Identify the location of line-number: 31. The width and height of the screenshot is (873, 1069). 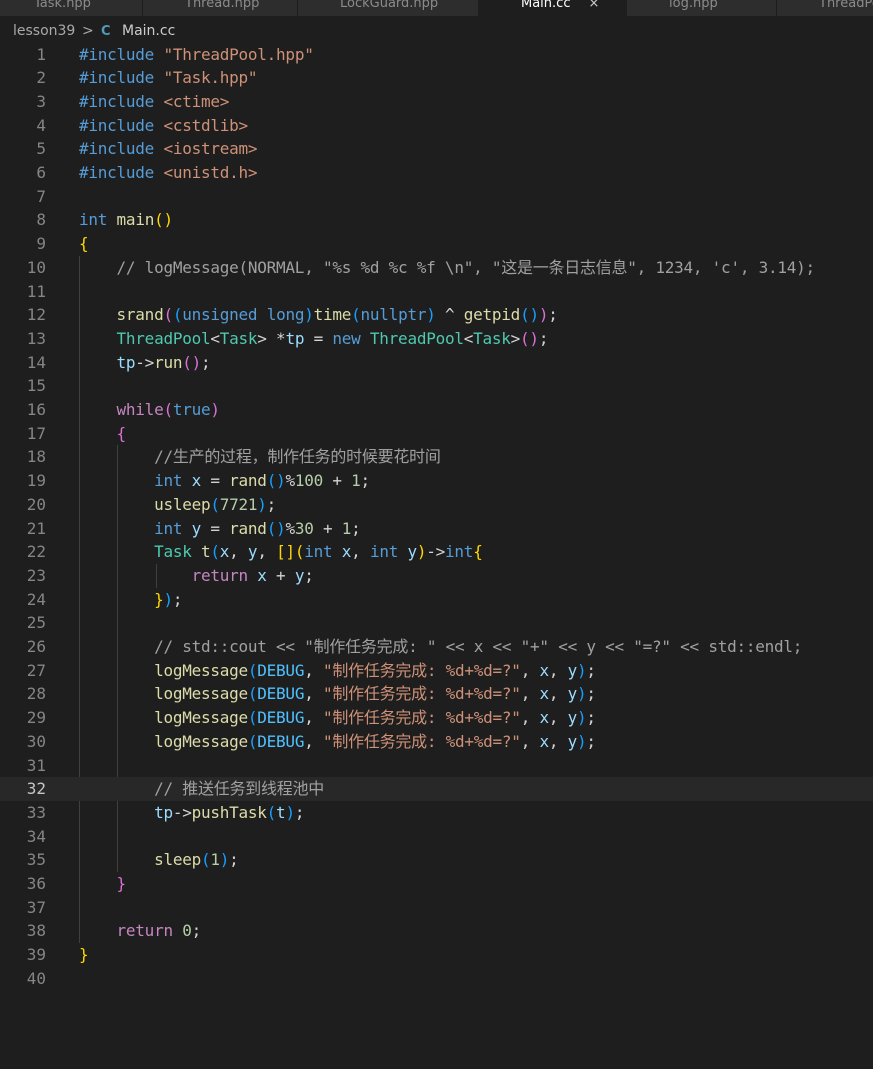
(36, 765).